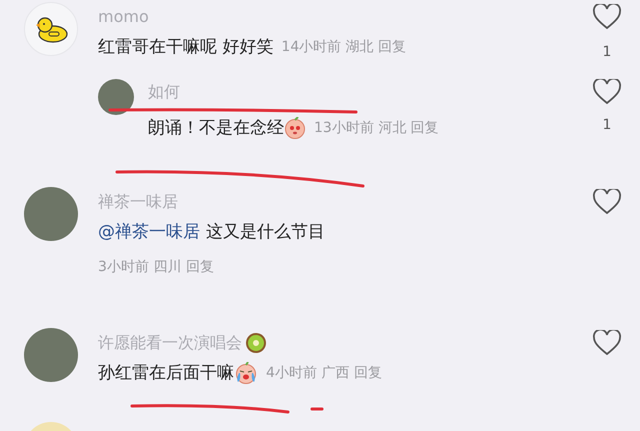 Image resolution: width=640 pixels, height=431 pixels. What do you see at coordinates (166, 373) in the screenshot?
I see `comment-text: 孙红雷在后面干嘛` at bounding box center [166, 373].